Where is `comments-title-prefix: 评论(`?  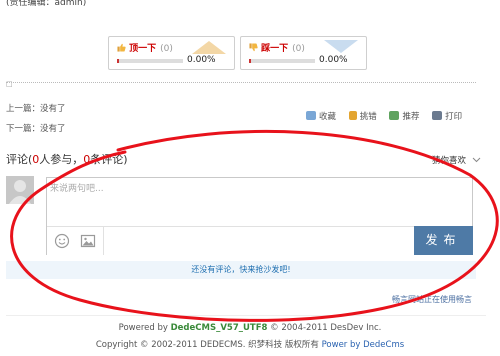
comments-title-prefix: 评论( is located at coordinates (19, 159).